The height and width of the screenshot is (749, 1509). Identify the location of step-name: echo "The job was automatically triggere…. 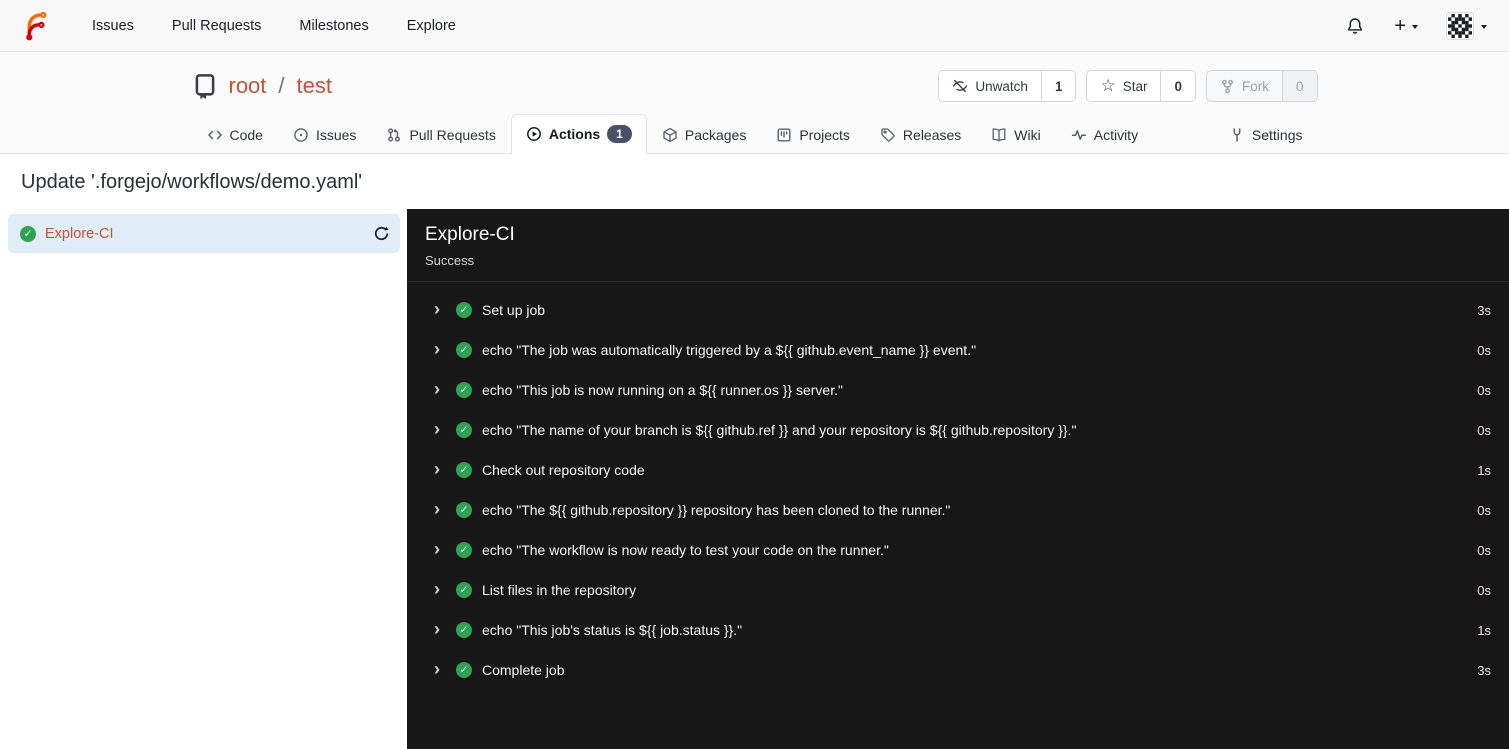
(729, 350).